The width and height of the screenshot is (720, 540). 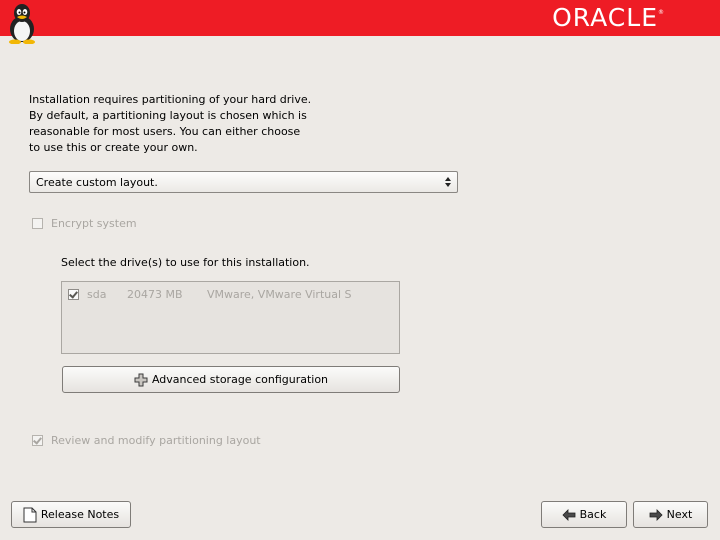 I want to click on encrypt-checkbox-box, so click(x=37, y=223).